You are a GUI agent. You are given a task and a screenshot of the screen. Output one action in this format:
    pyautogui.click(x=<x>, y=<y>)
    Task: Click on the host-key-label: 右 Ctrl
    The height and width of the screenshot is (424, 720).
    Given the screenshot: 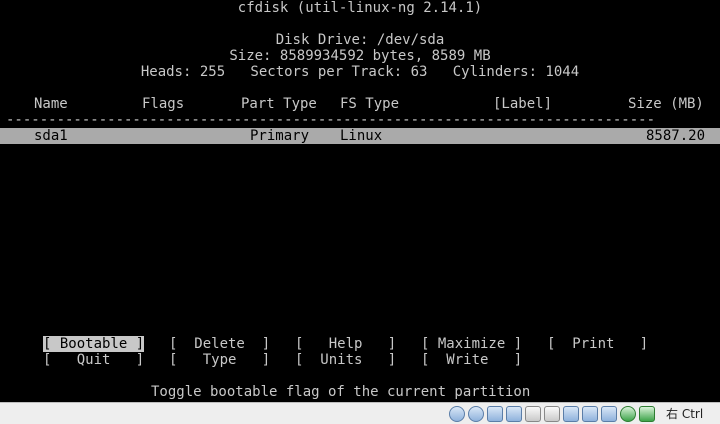 What is the action you would take?
    pyautogui.click(x=685, y=414)
    